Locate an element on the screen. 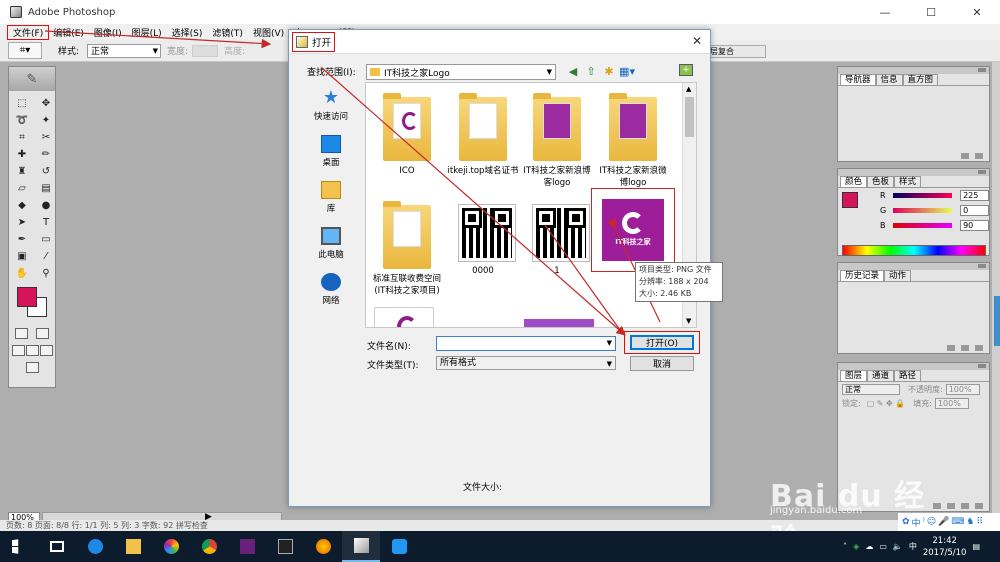  file-item: IT科技之家新浪博客logo is located at coordinates (557, 141).